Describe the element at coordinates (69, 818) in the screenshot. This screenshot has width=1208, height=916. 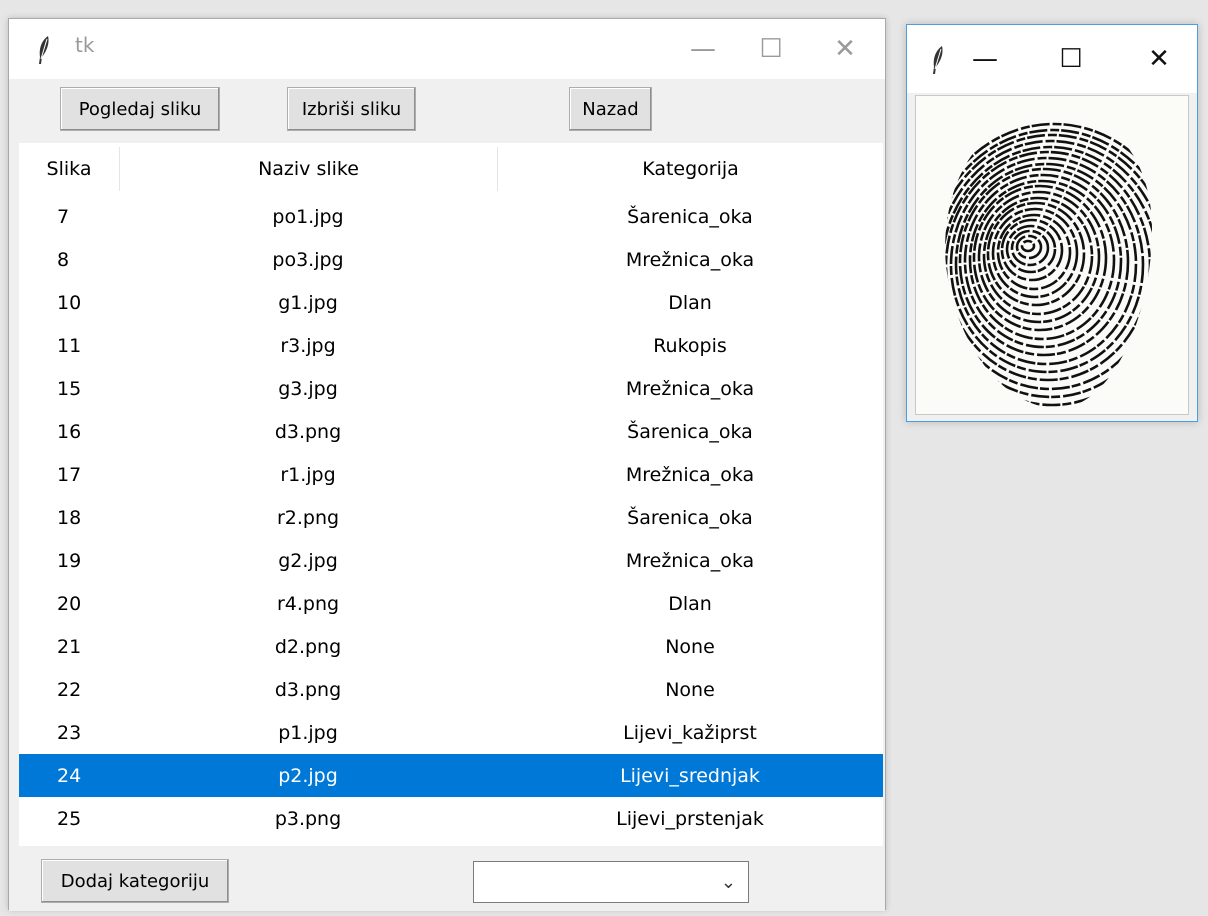
I see `cell-slika: 25` at that location.